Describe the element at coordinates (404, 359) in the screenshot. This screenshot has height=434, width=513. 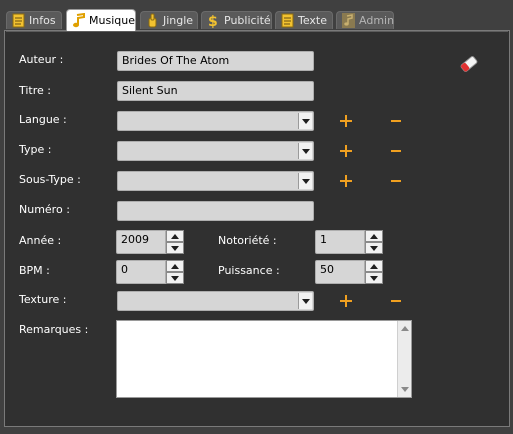
I see `vertical-scrollbar` at that location.